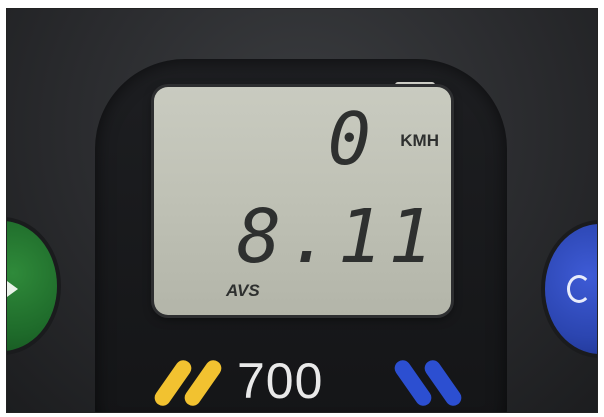 The height and width of the screenshot is (417, 604). What do you see at coordinates (419, 140) in the screenshot?
I see `speed-unit-label: KMH` at bounding box center [419, 140].